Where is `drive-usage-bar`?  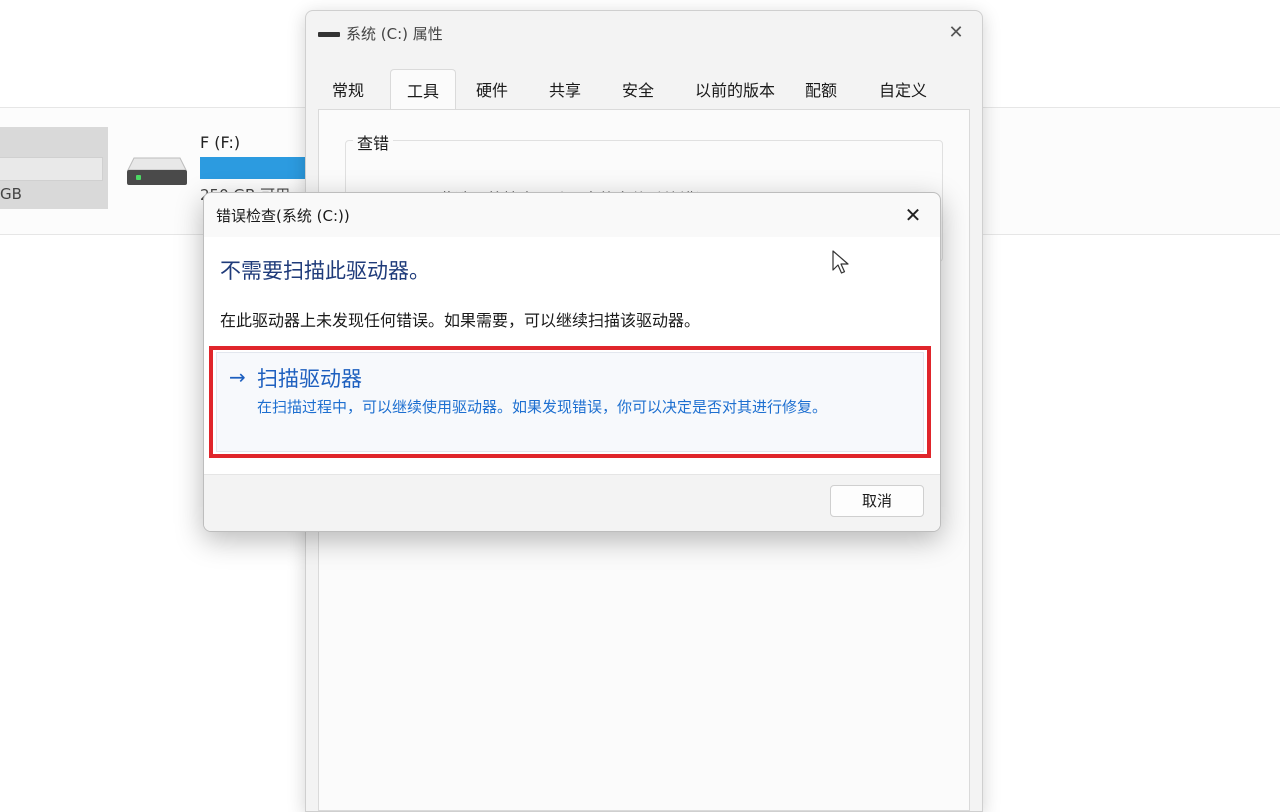
drive-usage-bar is located at coordinates (51, 169).